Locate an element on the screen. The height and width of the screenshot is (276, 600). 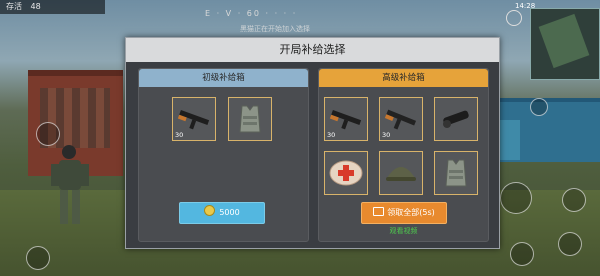
claim-all-button: 领取全部(5s) is located at coordinates (404, 213).